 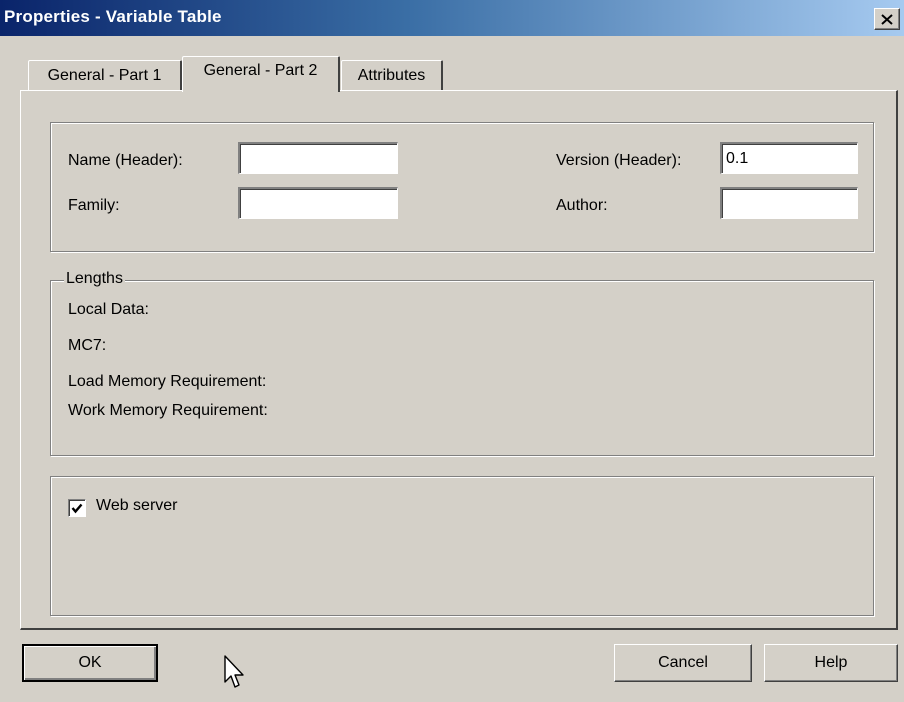 I want to click on author-input, so click(x=789, y=203).